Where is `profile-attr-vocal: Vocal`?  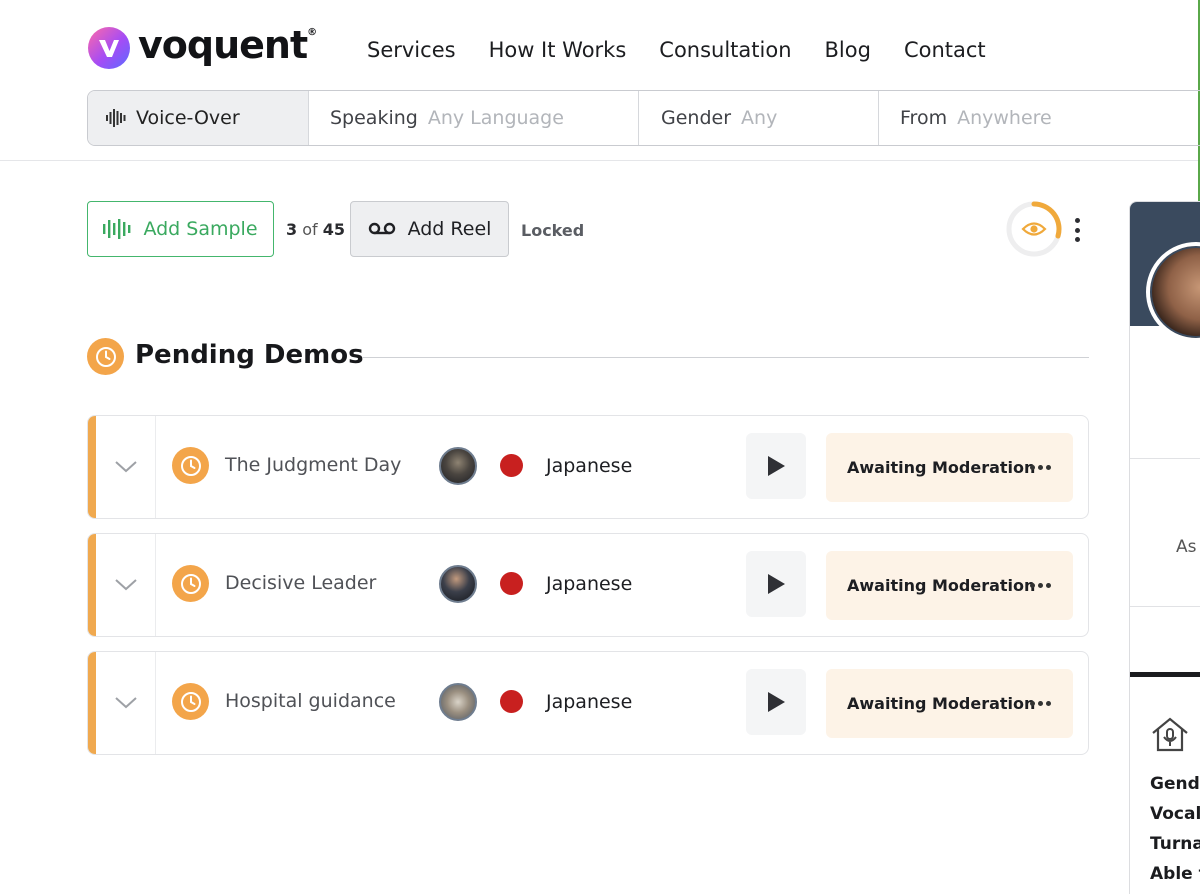
profile-attr-vocal: Vocal is located at coordinates (1175, 814).